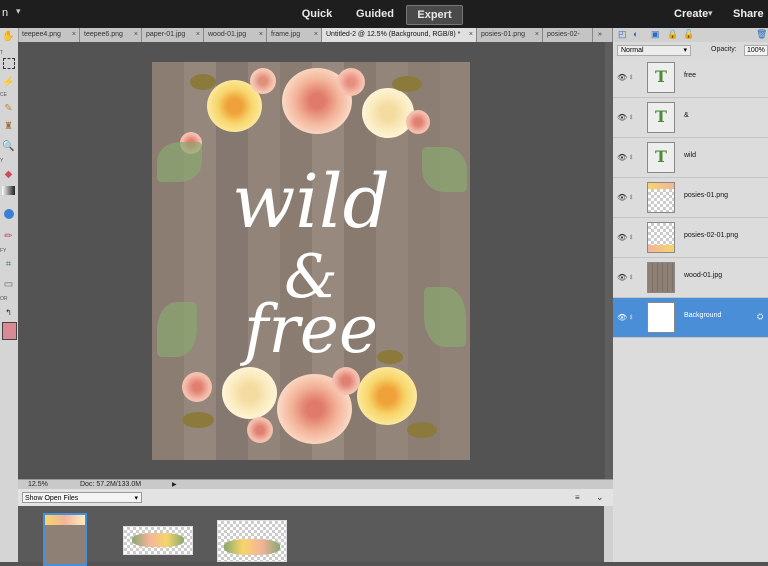  What do you see at coordinates (49, 35) in the screenshot?
I see `tab-teepee4: teepee4.png ×` at bounding box center [49, 35].